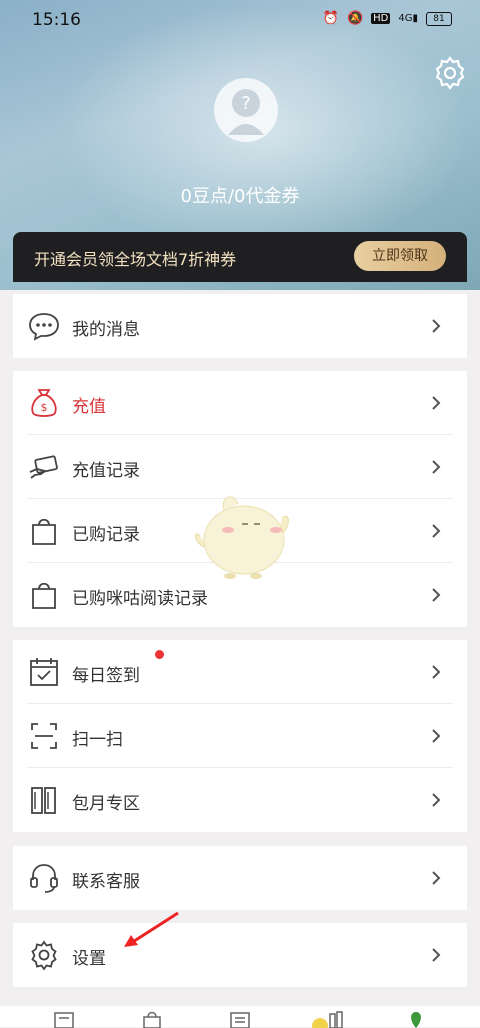 The height and width of the screenshot is (1028, 480). I want to click on alarm-icon: ⏰, so click(330, 18).